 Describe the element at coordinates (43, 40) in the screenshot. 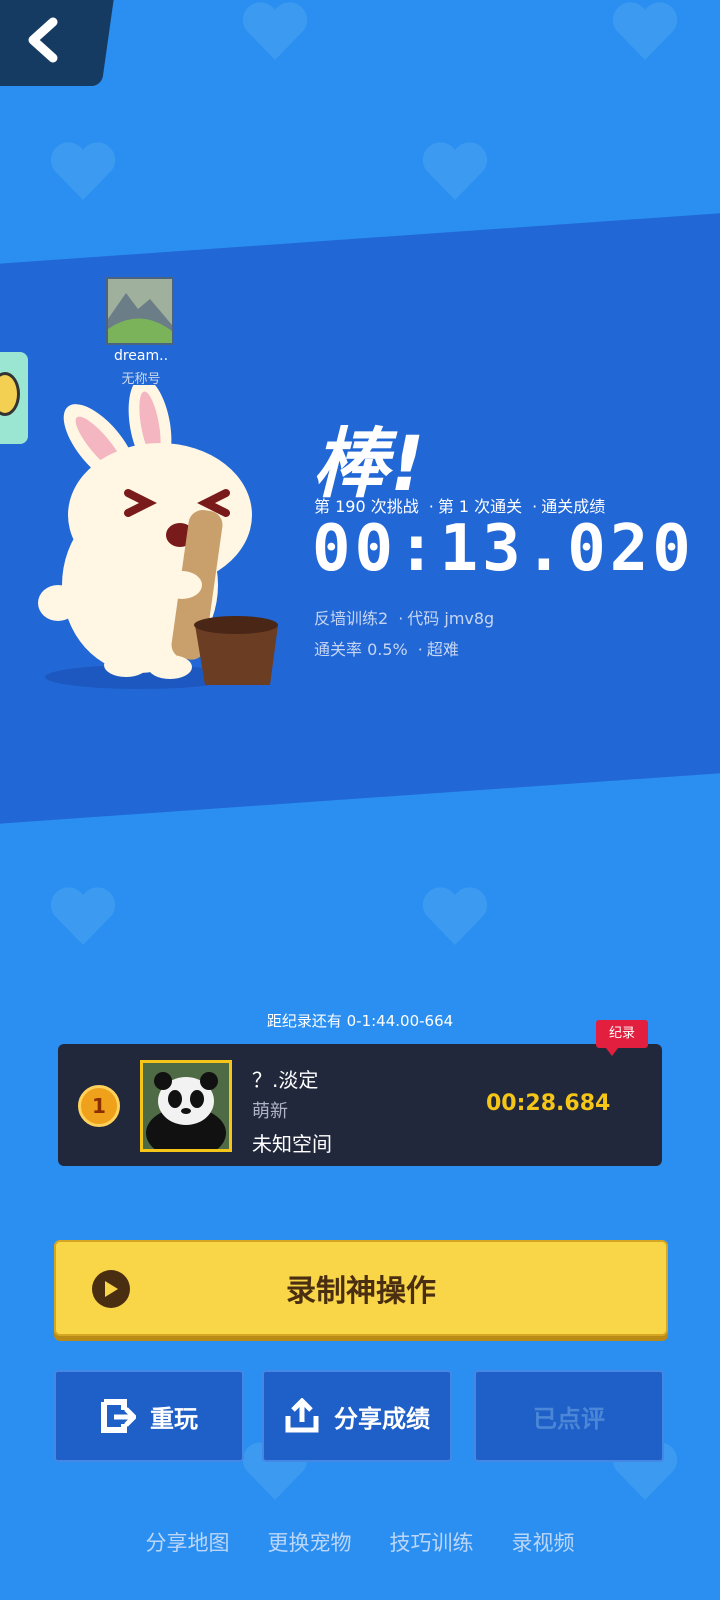

I see `chevron-left-icon` at that location.